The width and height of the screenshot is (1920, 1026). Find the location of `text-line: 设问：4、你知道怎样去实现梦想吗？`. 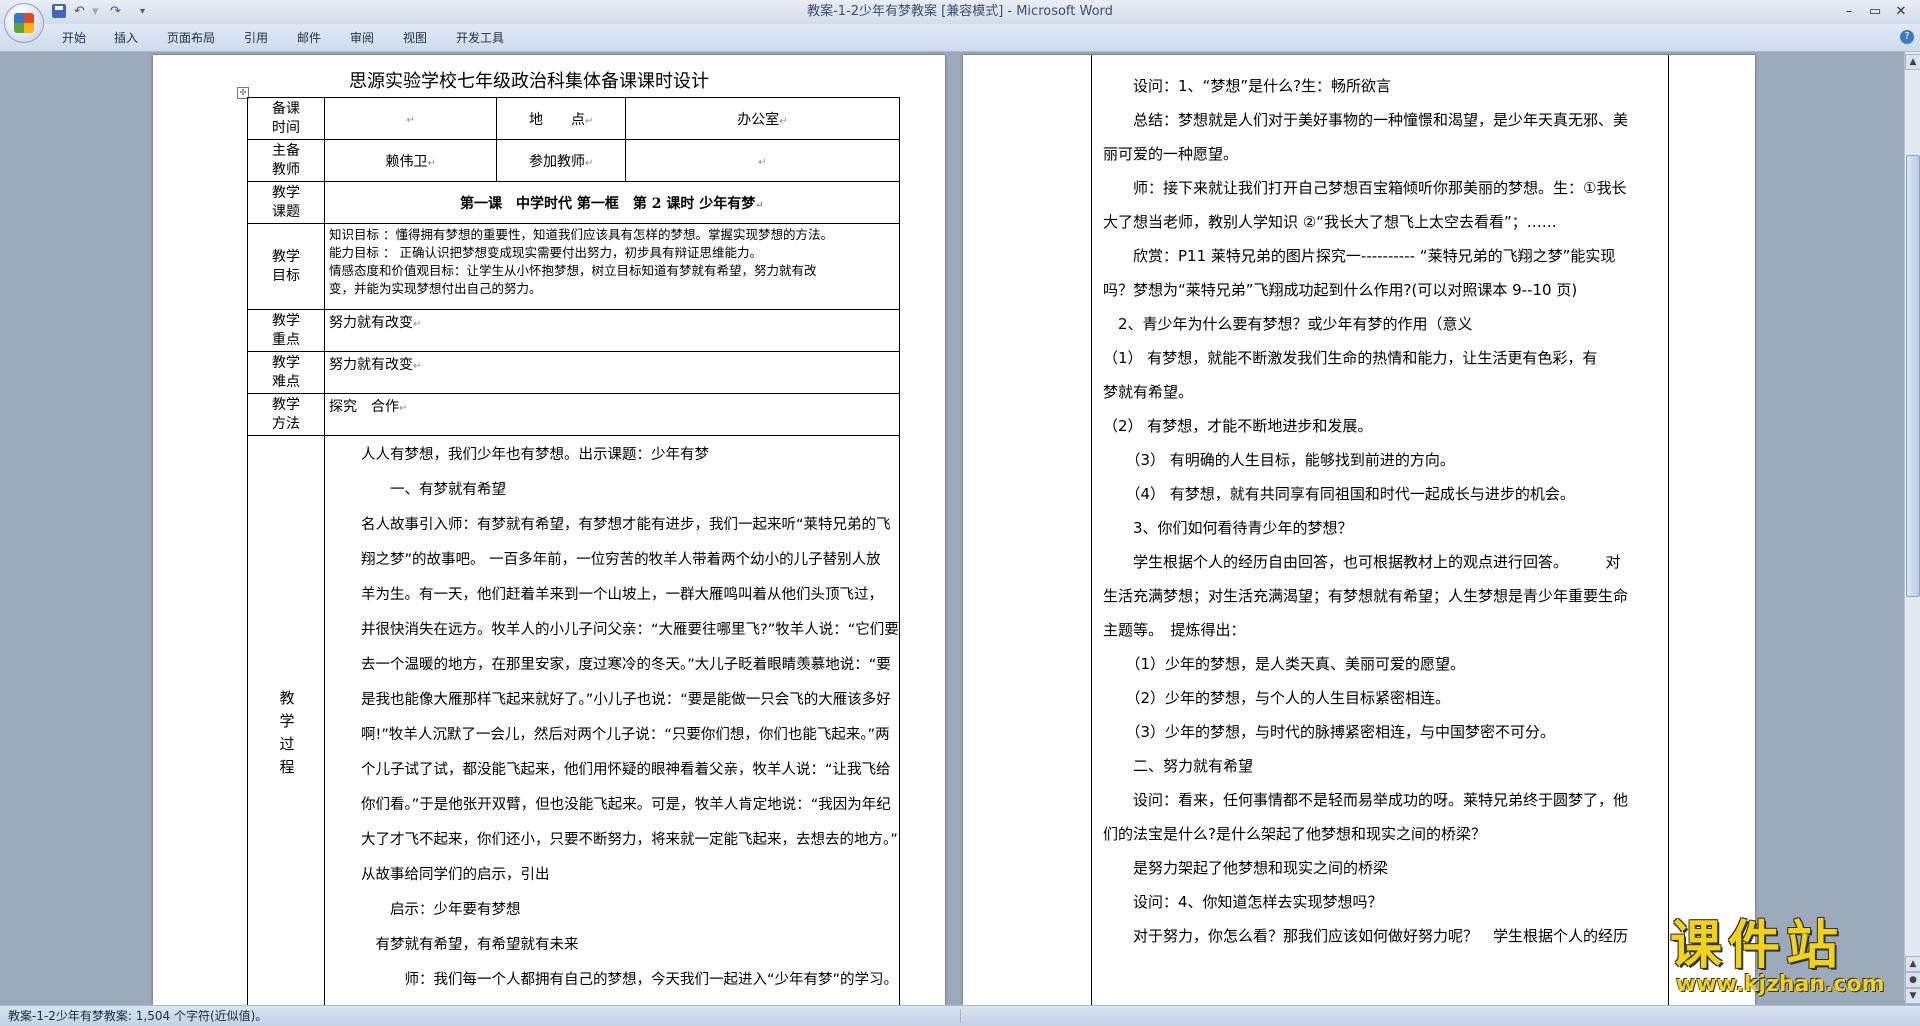

text-line: 设问：4、你知道怎样去实现梦想吗？ is located at coordinates (1243, 902).